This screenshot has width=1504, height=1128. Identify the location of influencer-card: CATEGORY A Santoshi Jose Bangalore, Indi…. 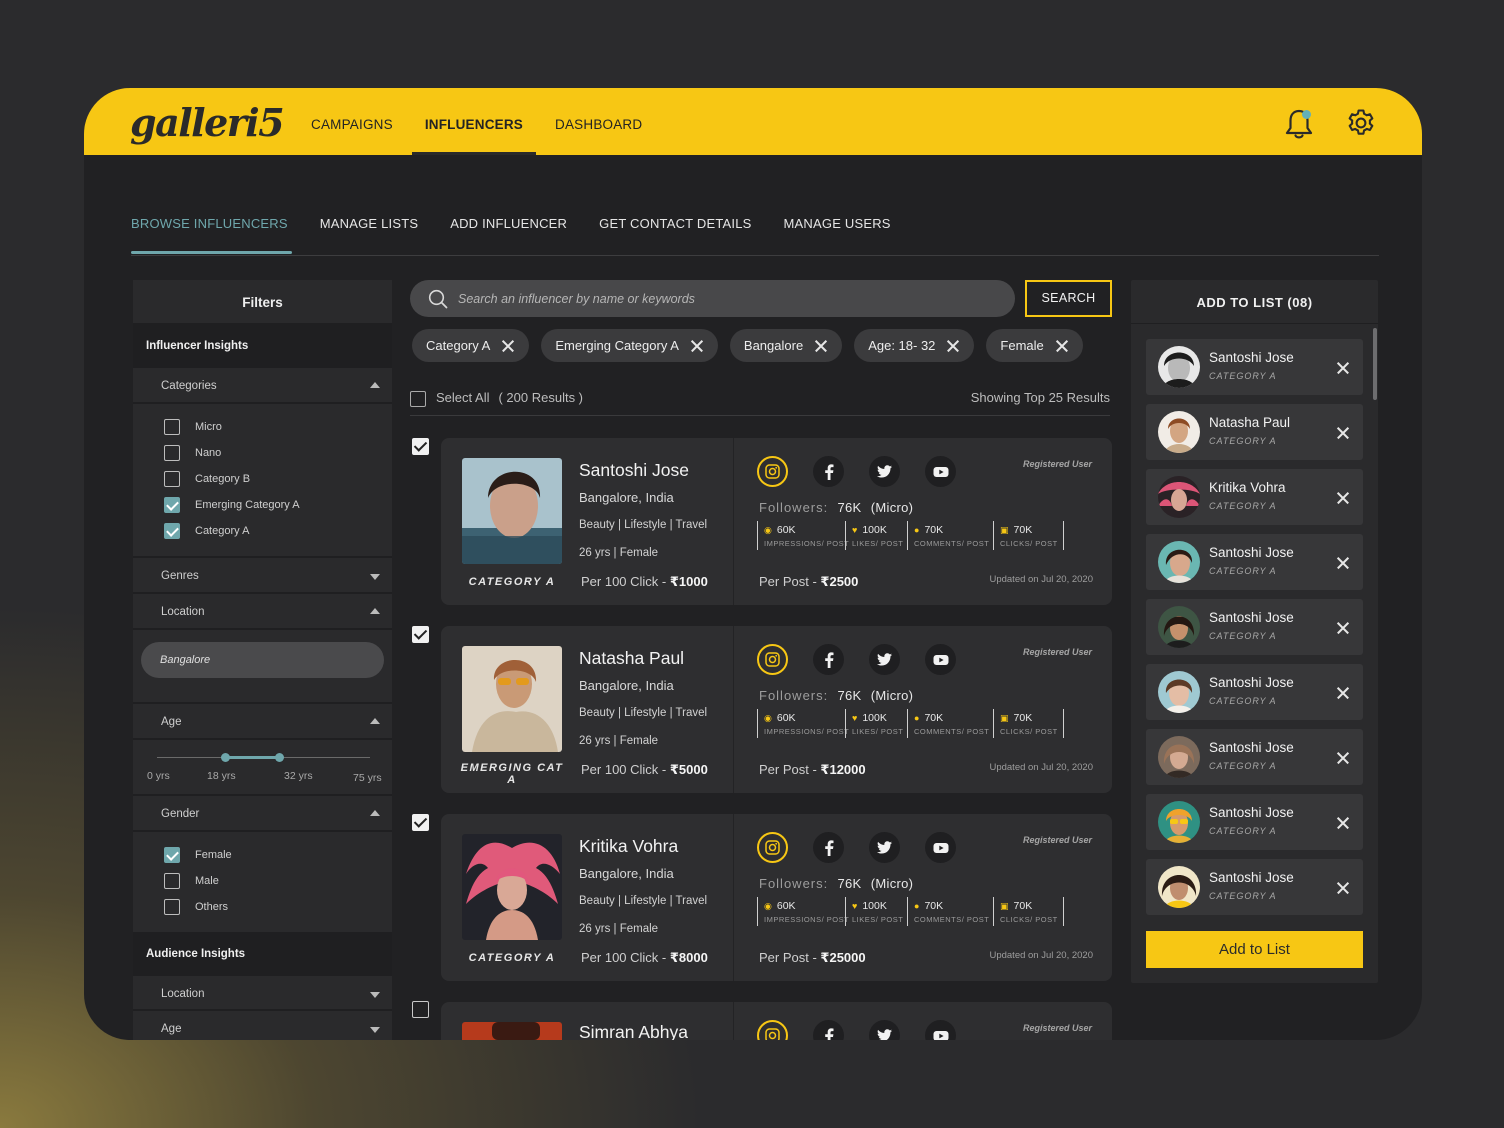
(776, 521).